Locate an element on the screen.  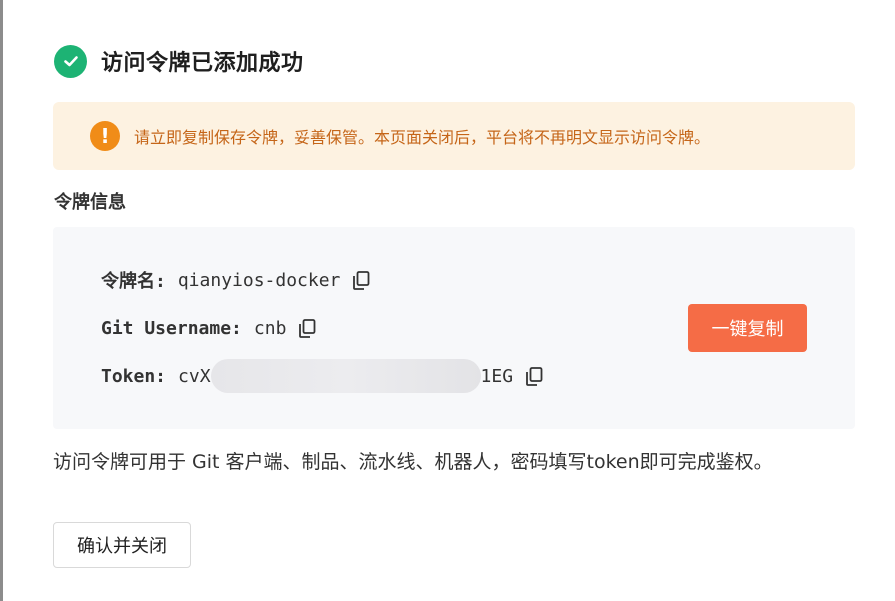
warning-alert: ! 请立即复制保存令牌，妥善保管。本页面关闭后，平台将不再明文显示访问令牌。 is located at coordinates (454, 136).